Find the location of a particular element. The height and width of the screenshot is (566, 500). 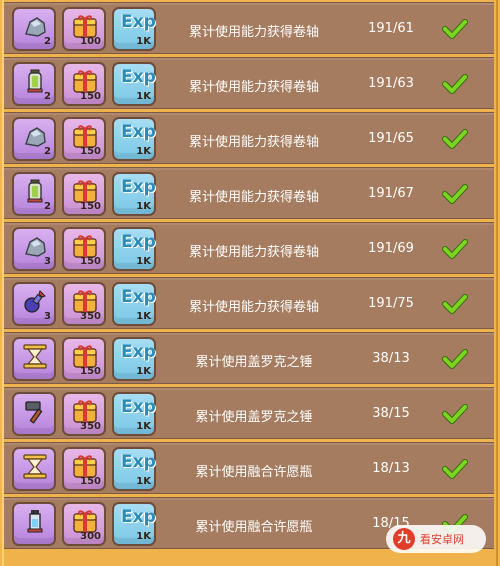

quest-progress: 38/13 is located at coordinates (391, 358).